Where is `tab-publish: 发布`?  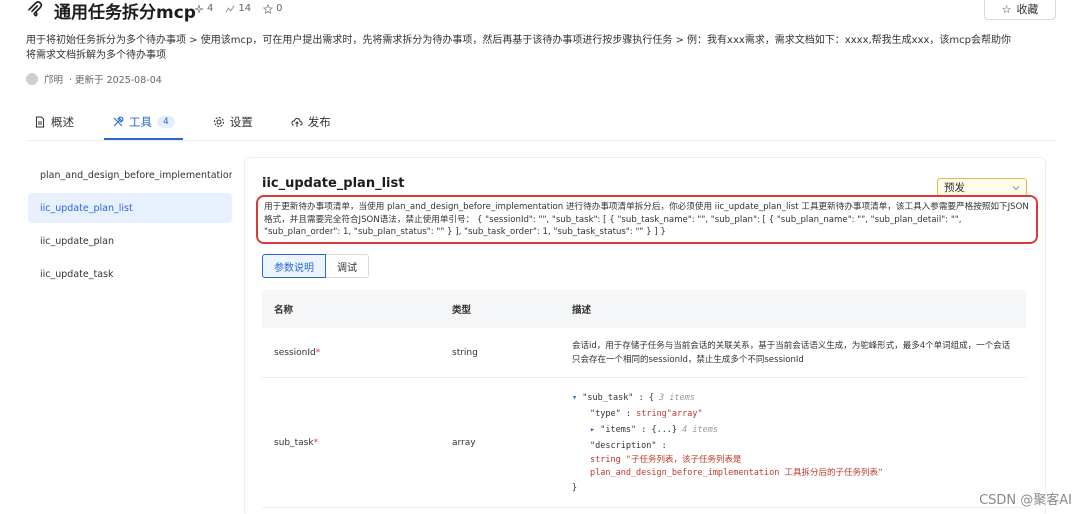
tab-publish: 发布 is located at coordinates (311, 122).